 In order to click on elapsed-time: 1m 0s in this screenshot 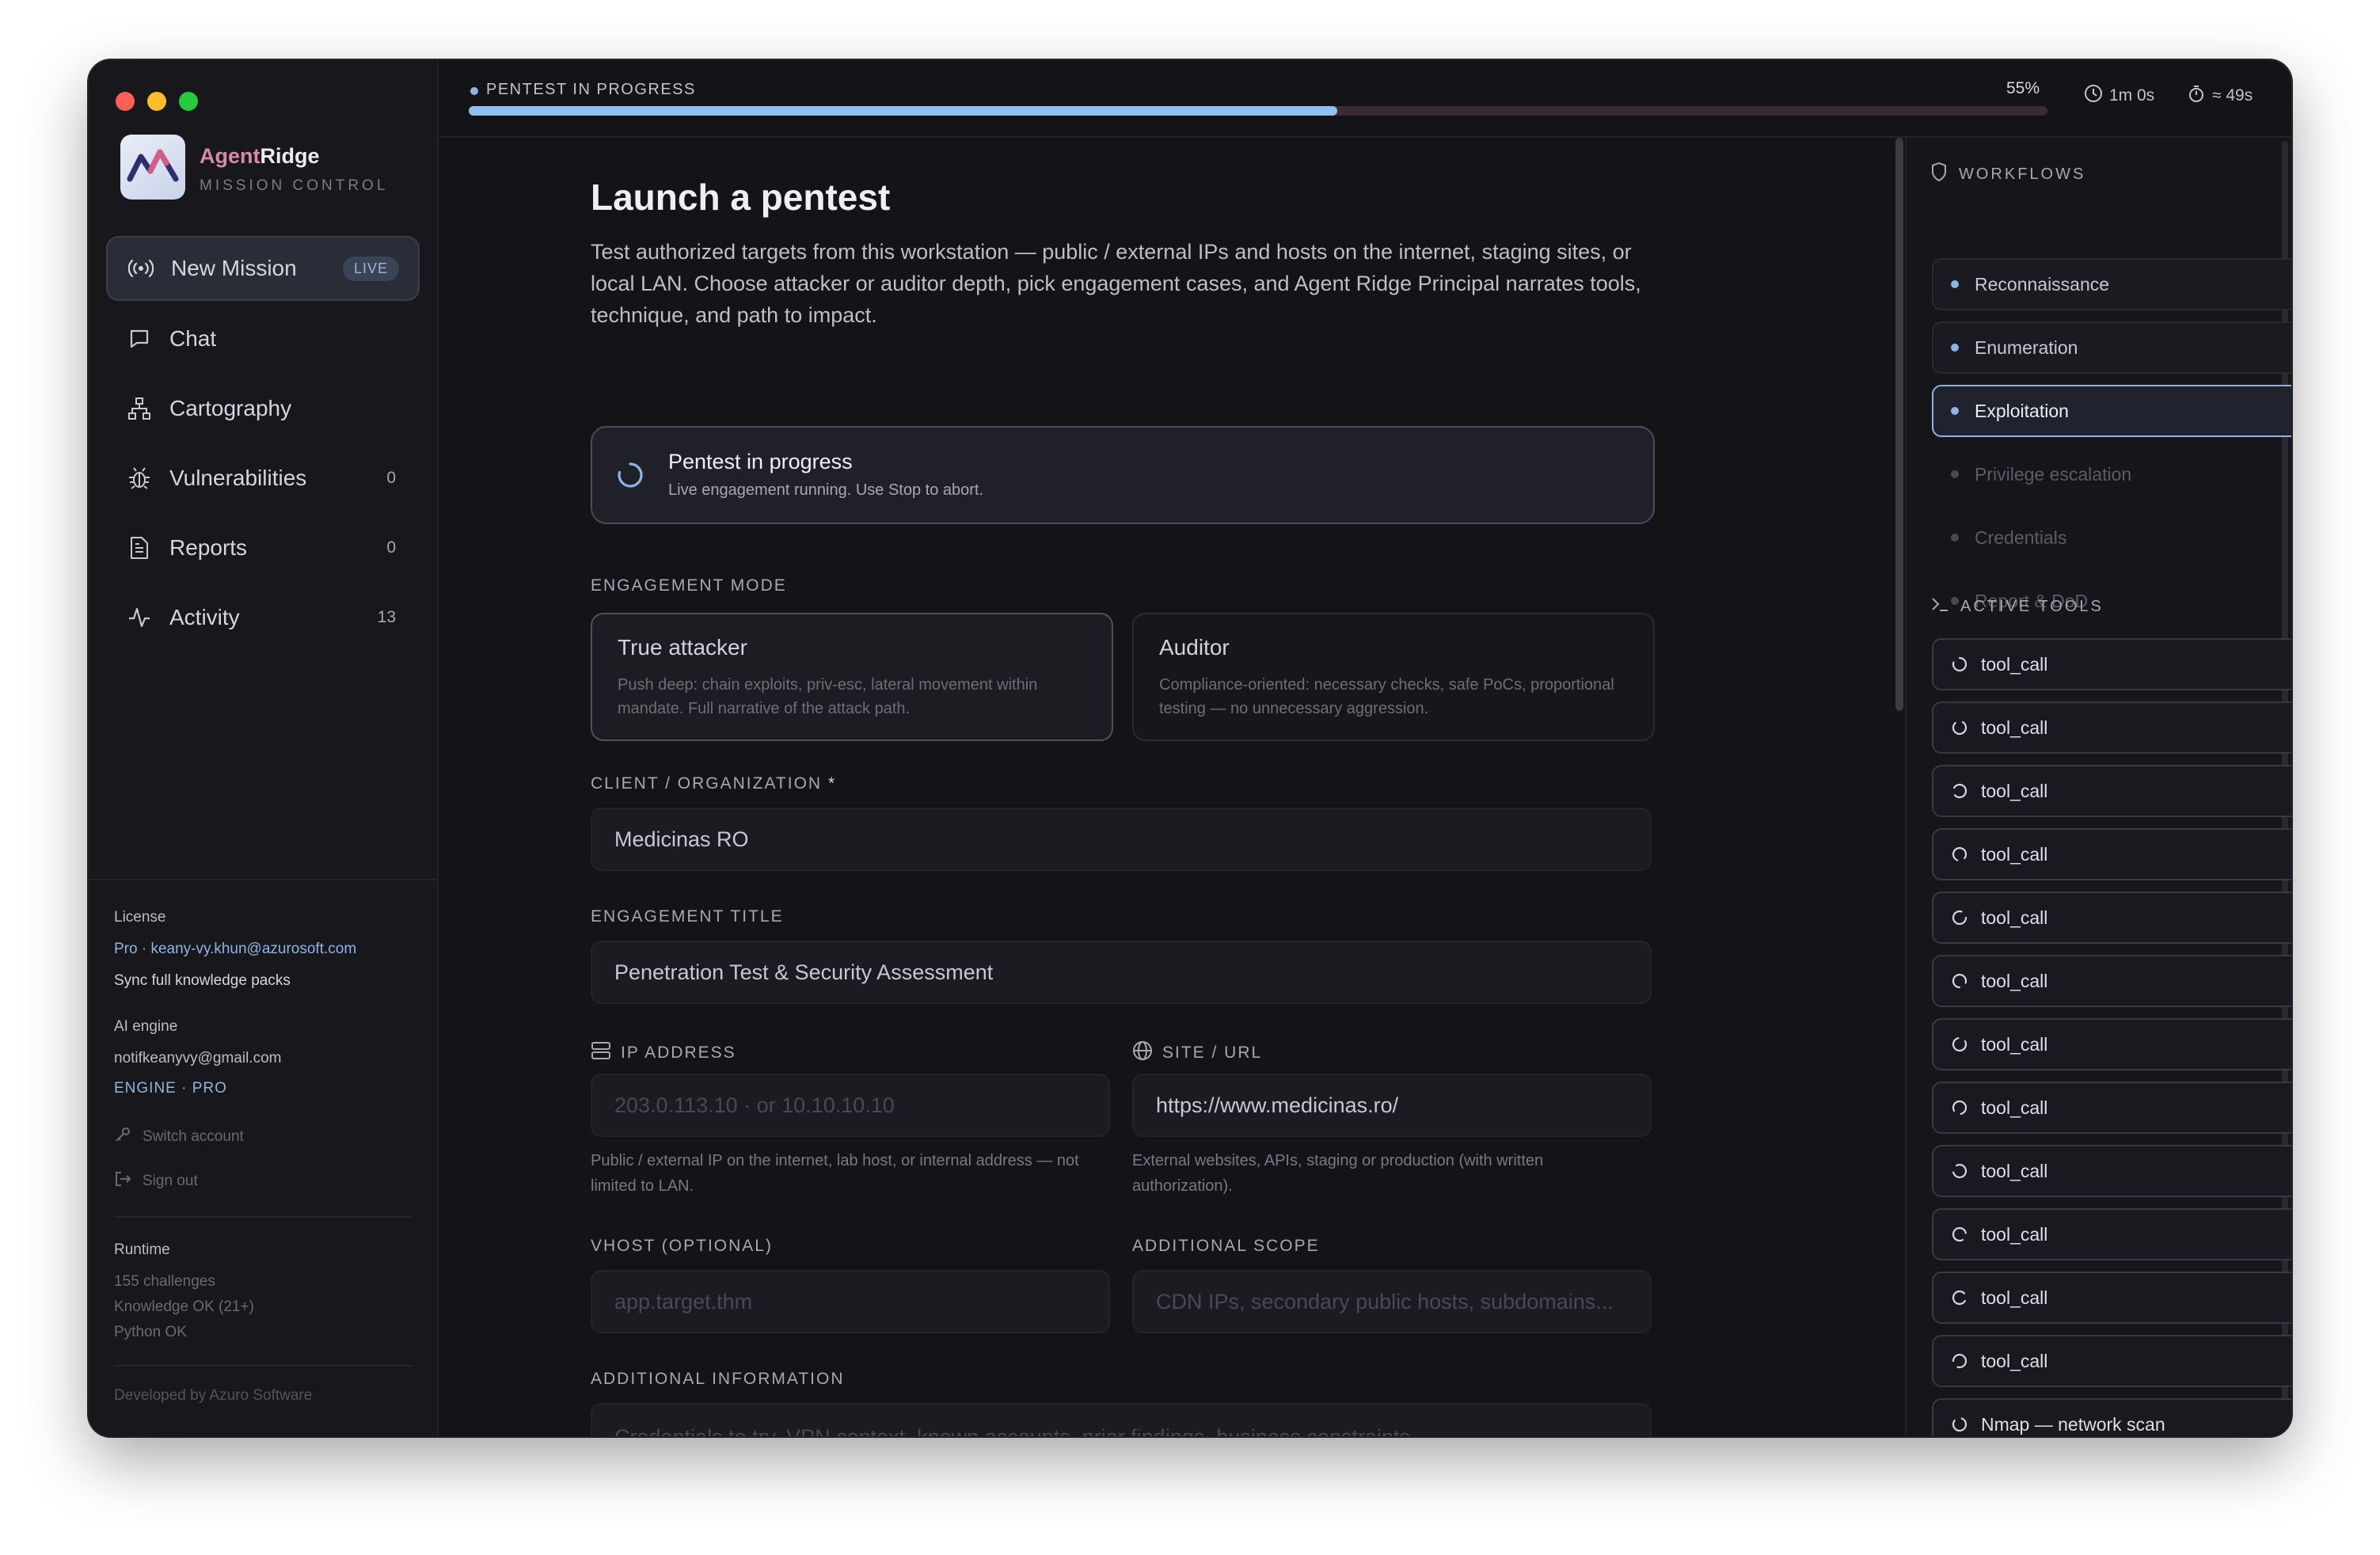, I will do `click(2119, 96)`.